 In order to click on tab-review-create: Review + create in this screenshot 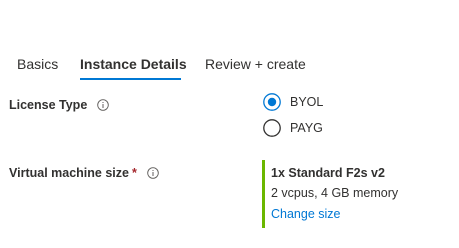, I will do `click(255, 64)`.